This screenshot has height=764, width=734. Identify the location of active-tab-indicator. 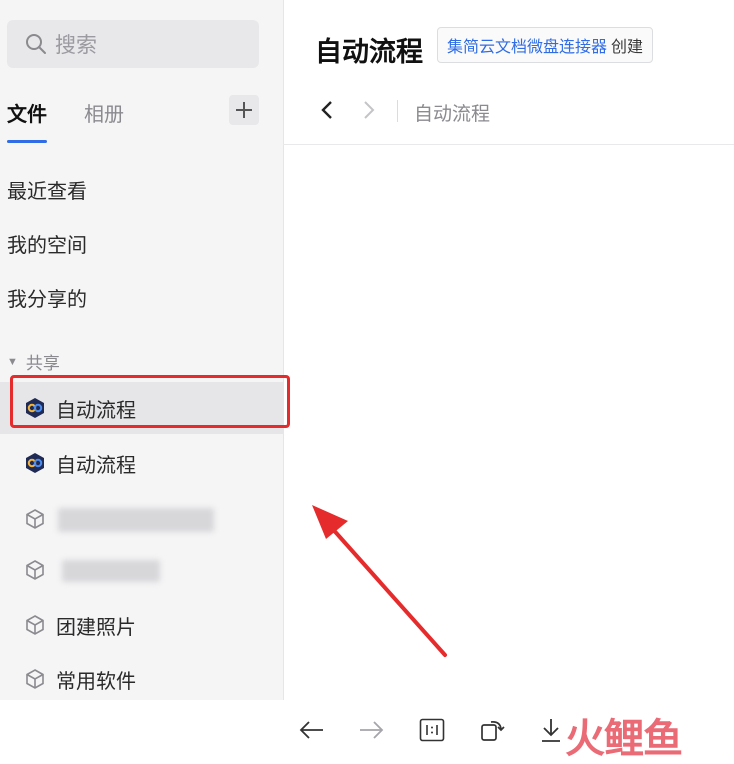
(27, 141).